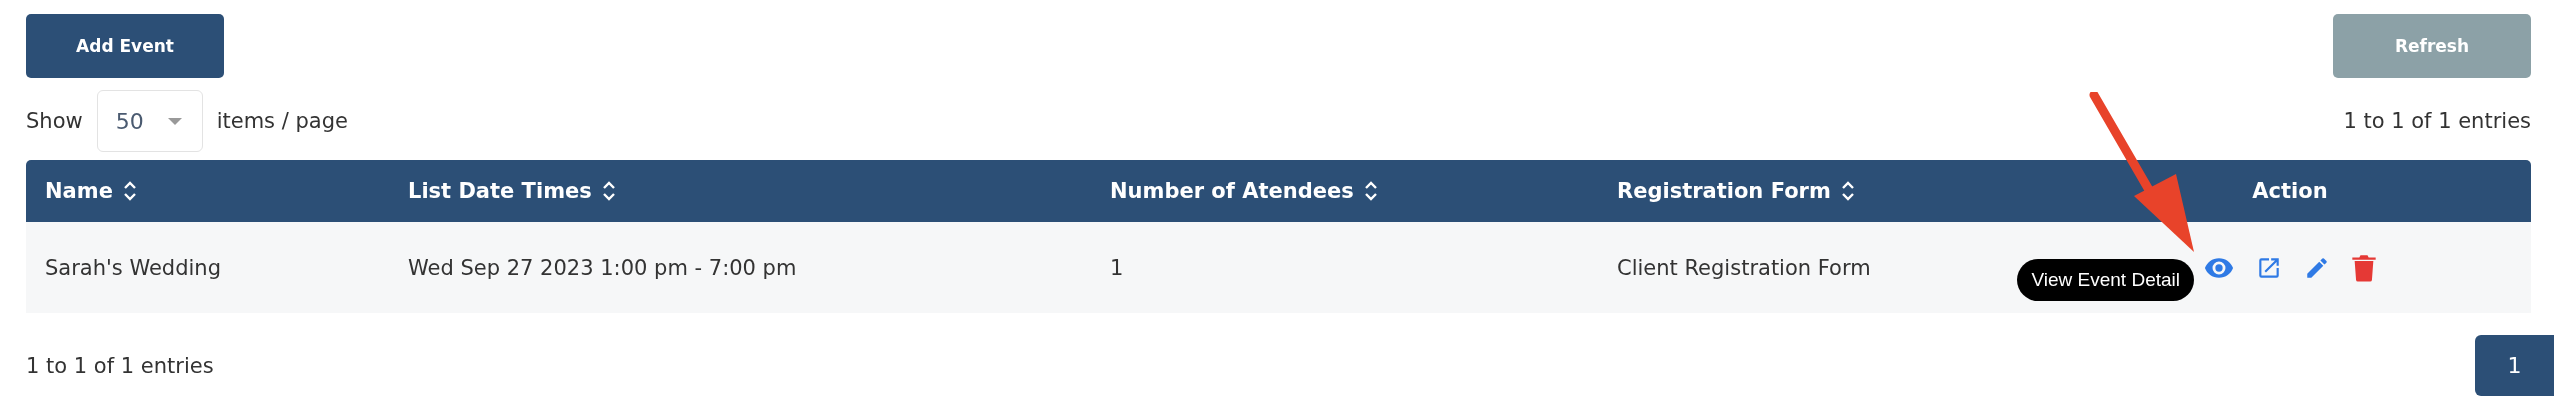 The height and width of the screenshot is (412, 2554). What do you see at coordinates (500, 191) in the screenshot?
I see `column-header: List Date Times` at bounding box center [500, 191].